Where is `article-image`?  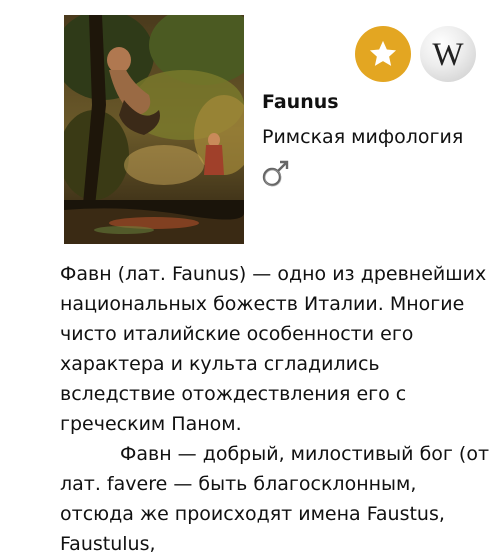
article-image is located at coordinates (154, 129).